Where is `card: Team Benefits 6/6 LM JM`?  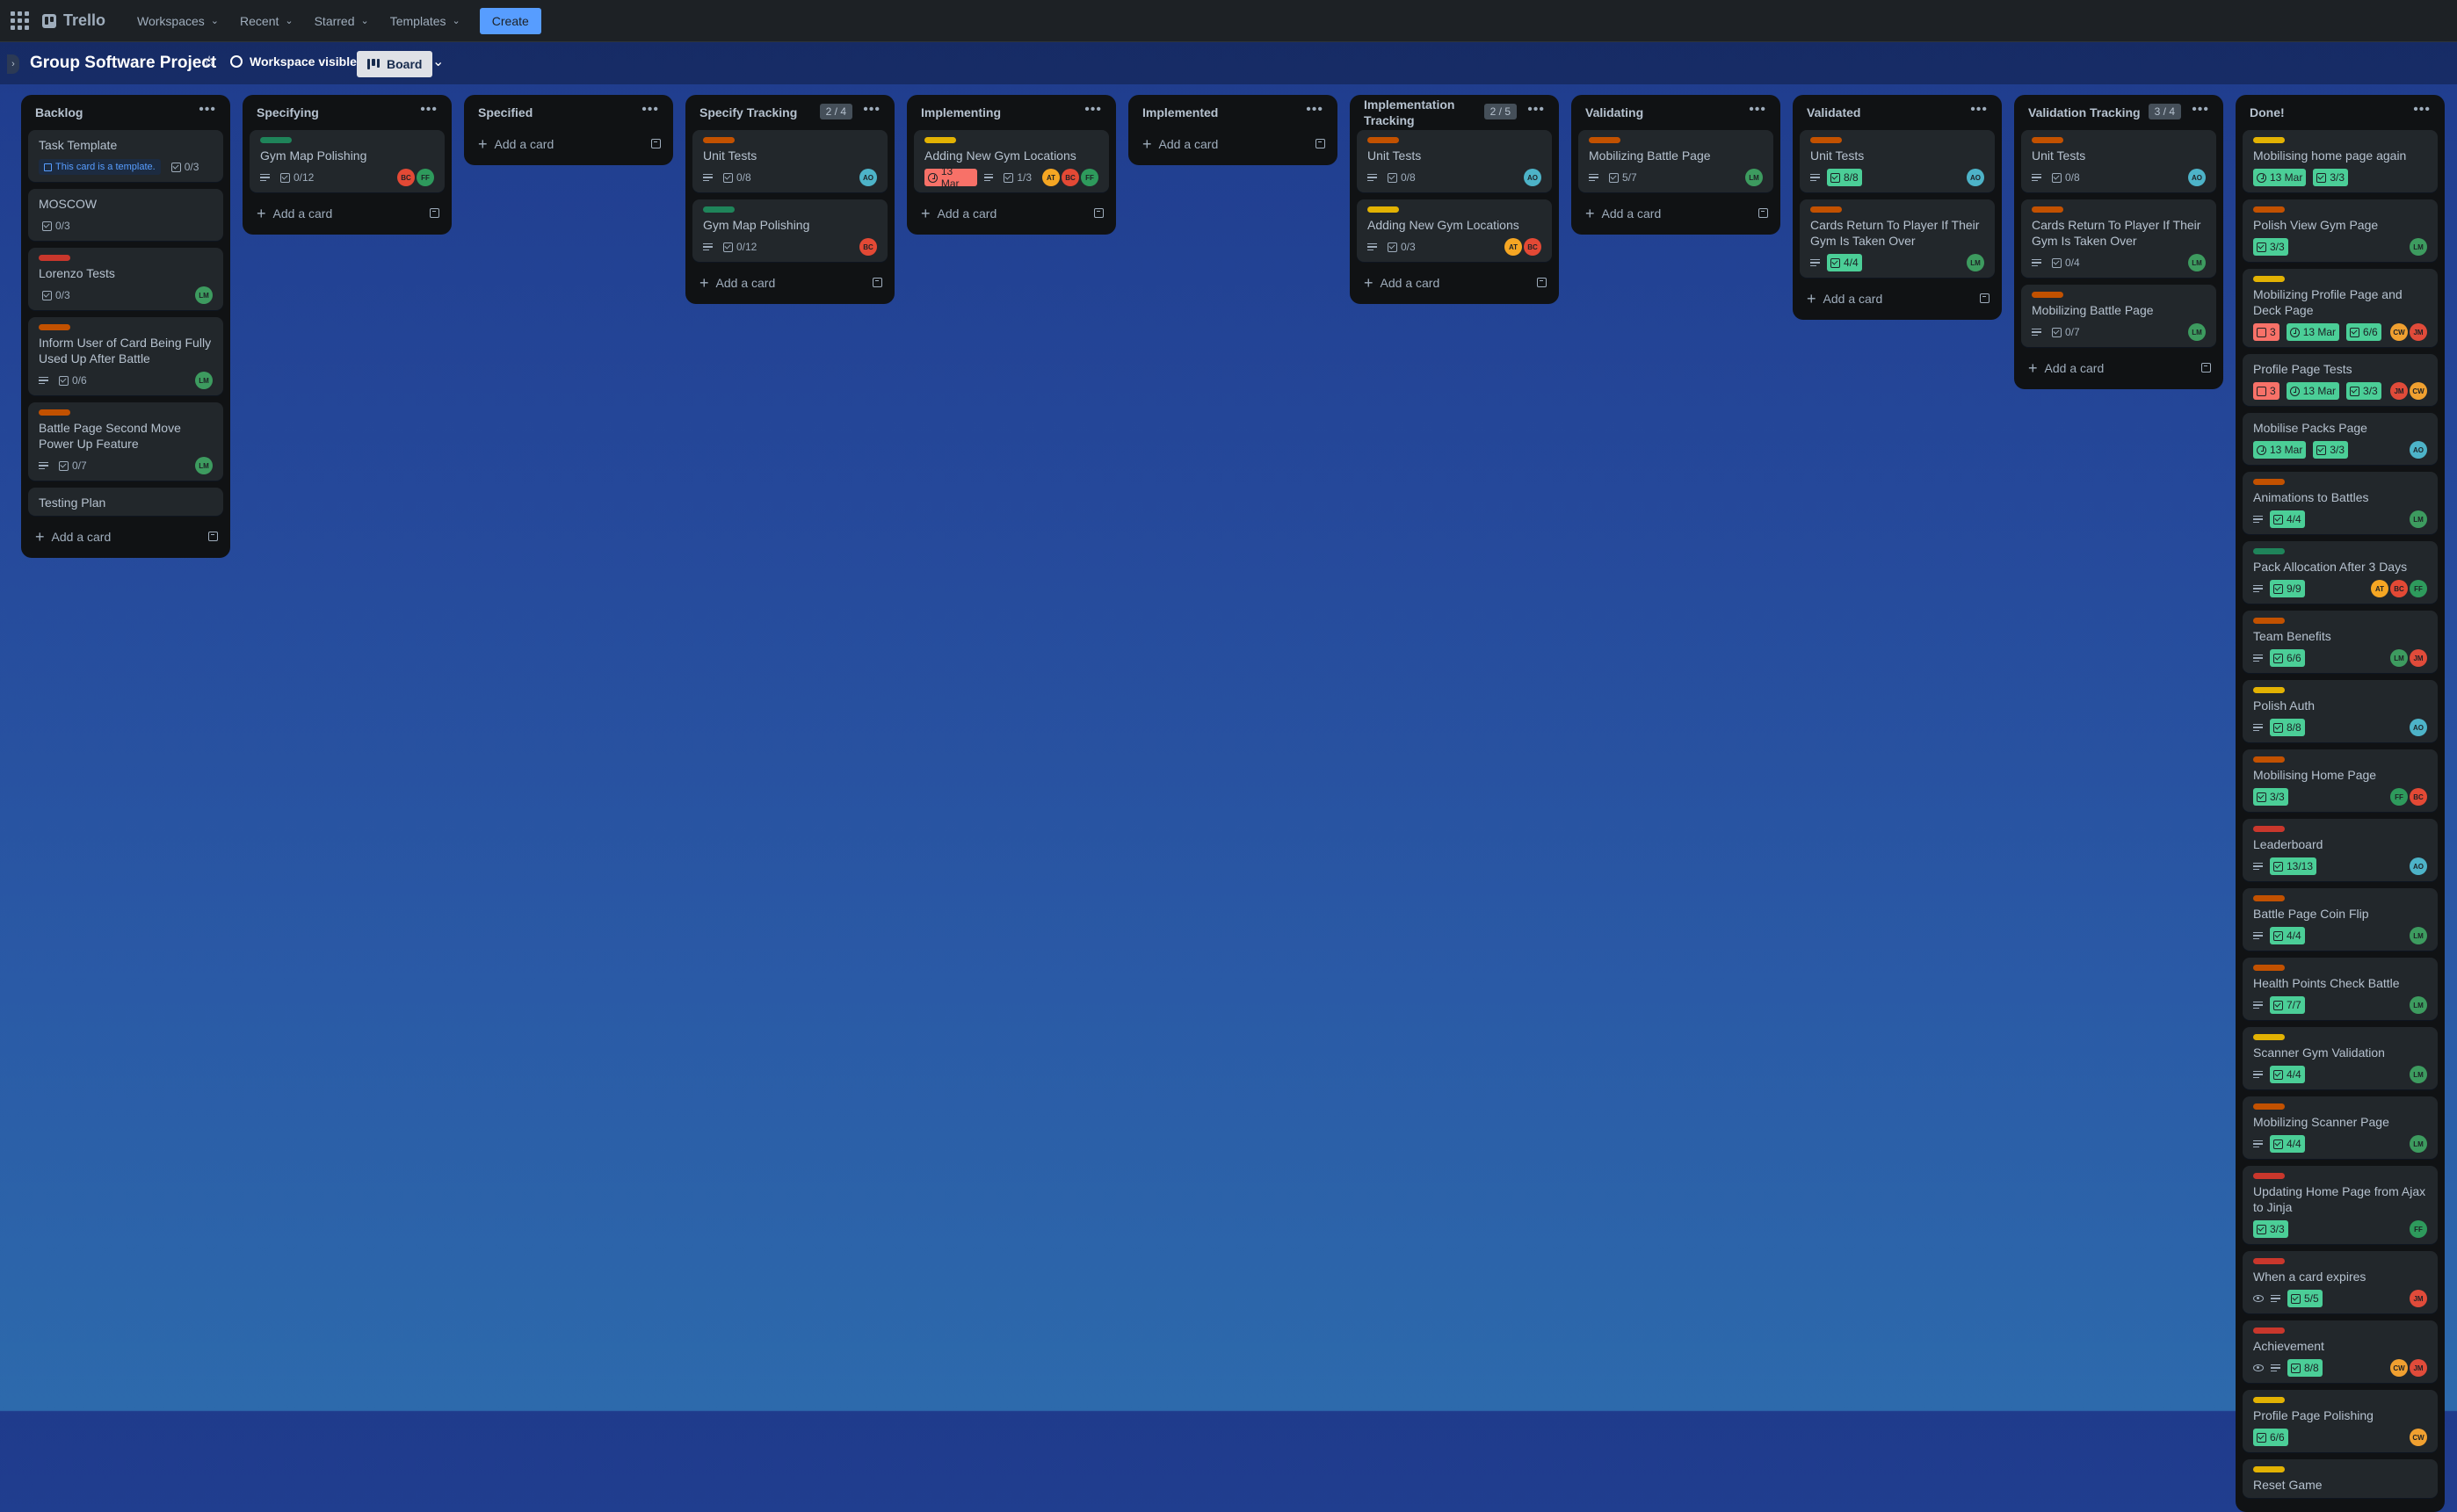
card: Team Benefits 6/6 LM JM is located at coordinates (2340, 642).